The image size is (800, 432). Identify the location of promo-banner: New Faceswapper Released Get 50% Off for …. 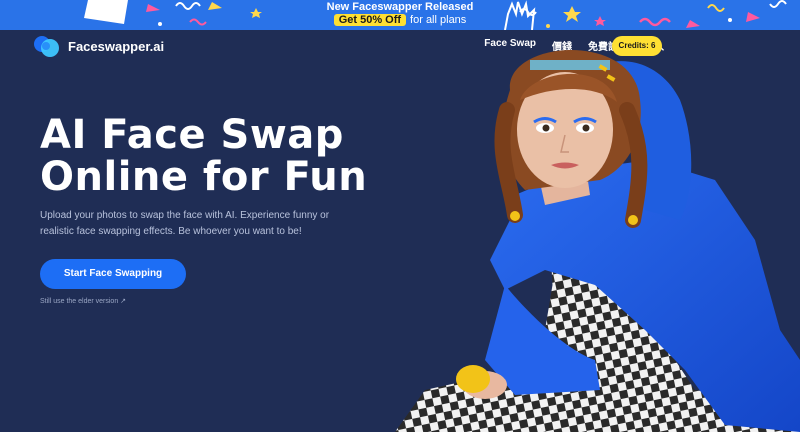
(400, 15).